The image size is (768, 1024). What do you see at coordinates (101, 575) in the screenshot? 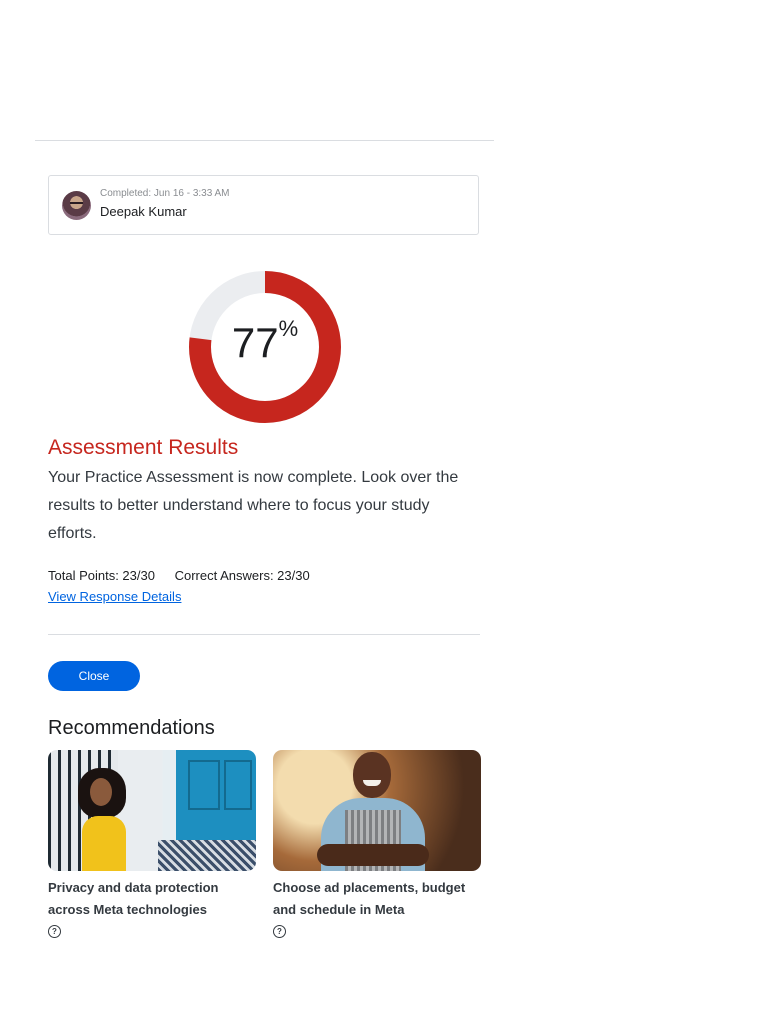
I see `total-points: Total Points: 23/30` at bounding box center [101, 575].